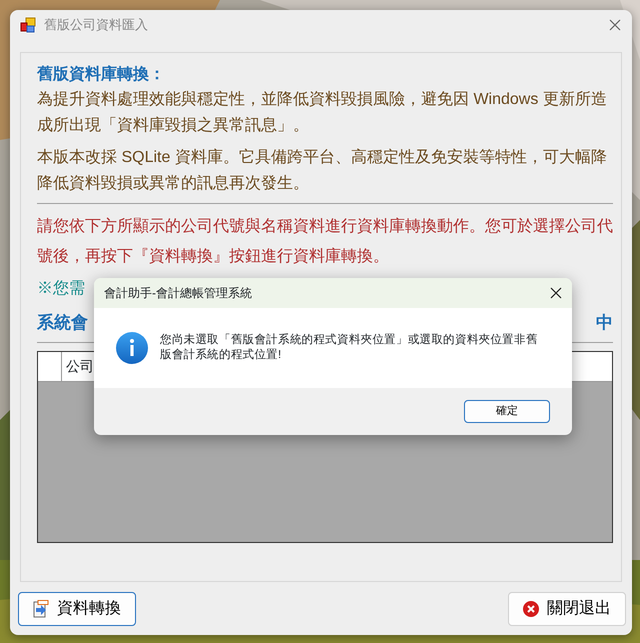 The width and height of the screenshot is (640, 643). Describe the element at coordinates (604, 323) in the screenshot. I see `section-title: 中` at that location.